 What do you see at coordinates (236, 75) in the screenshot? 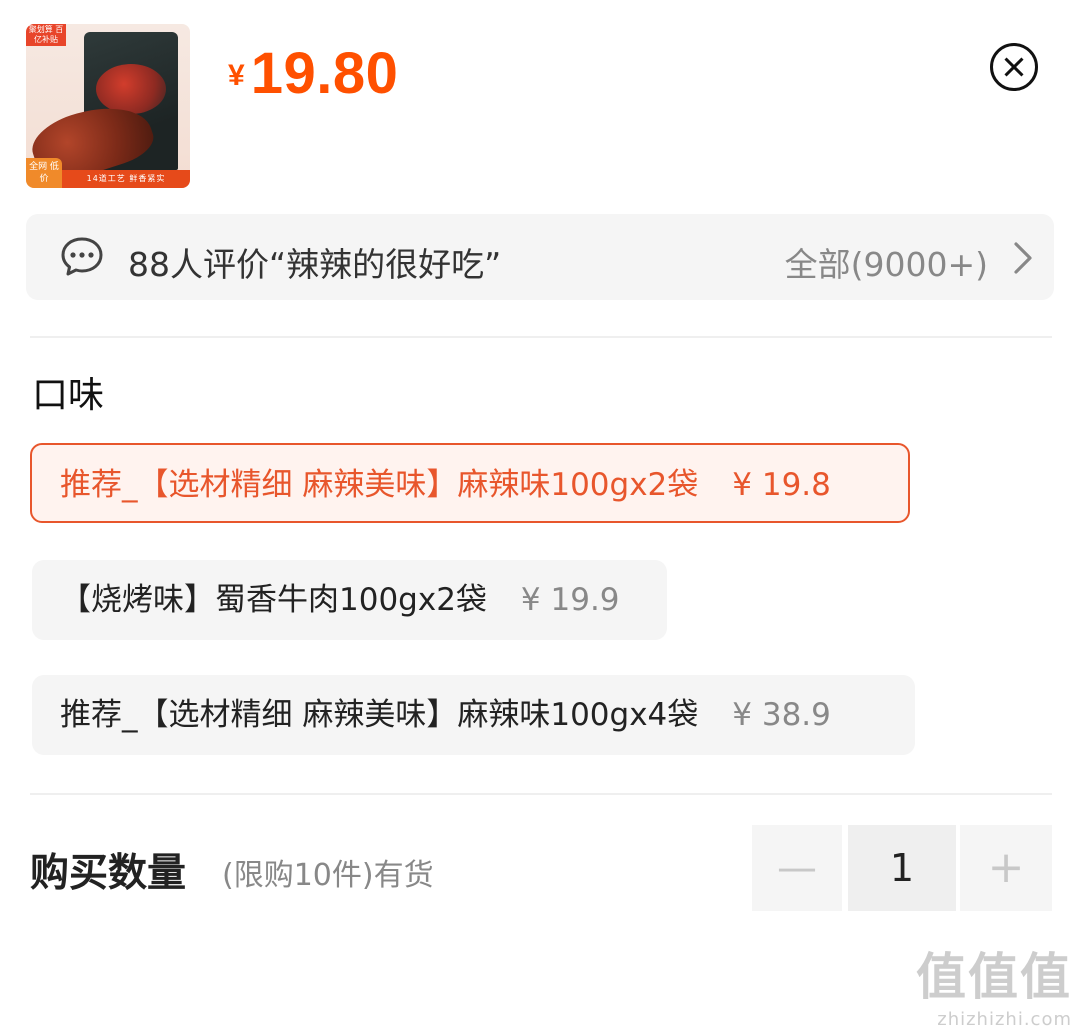
I see `currency-symbol: ¥` at bounding box center [236, 75].